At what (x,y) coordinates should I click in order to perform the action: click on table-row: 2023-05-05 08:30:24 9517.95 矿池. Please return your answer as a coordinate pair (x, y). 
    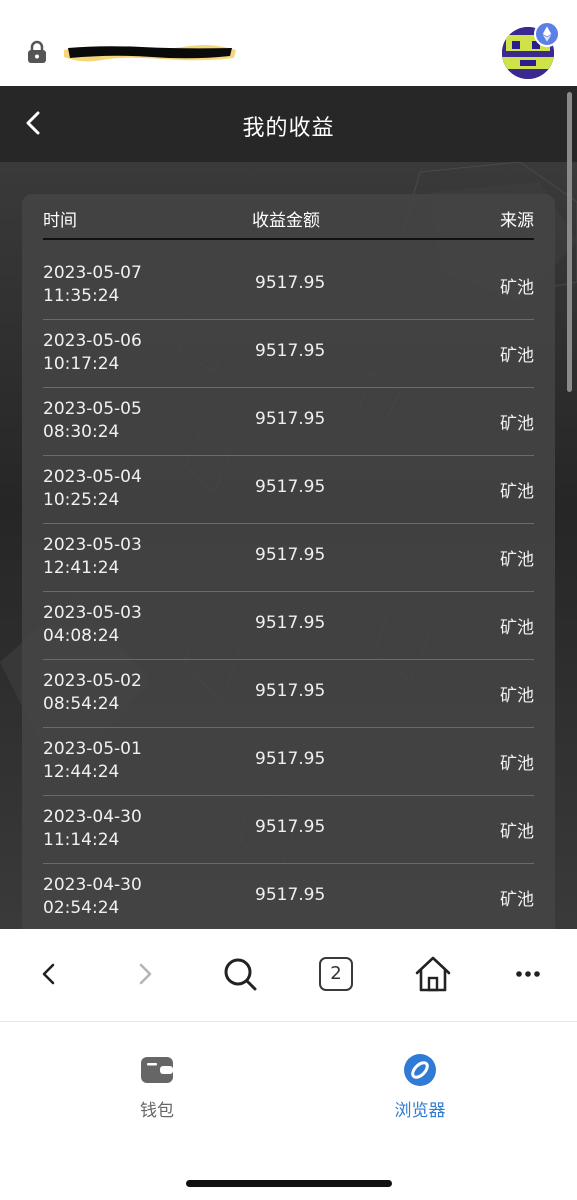
    Looking at the image, I should click on (288, 422).